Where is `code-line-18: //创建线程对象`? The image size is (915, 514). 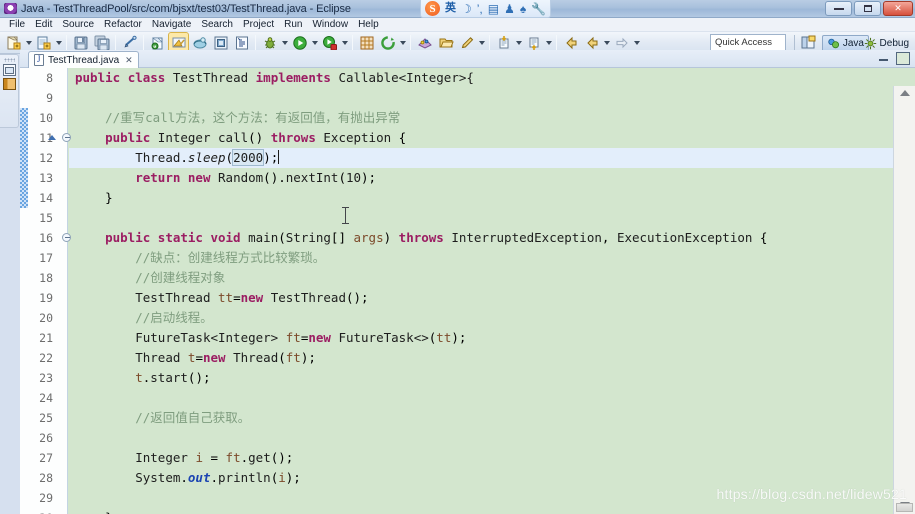
code-line-18: //创建线程对象 is located at coordinates (180, 277).